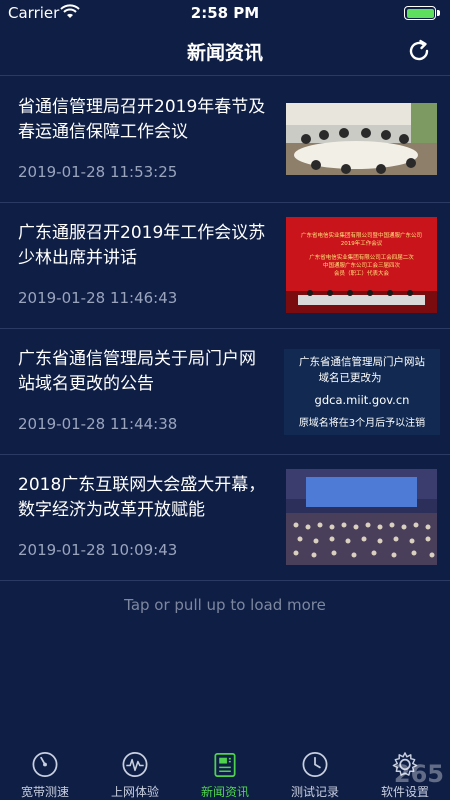 The width and height of the screenshot is (450, 800). I want to click on thumbnail-text: 域名已更改为, so click(350, 377).